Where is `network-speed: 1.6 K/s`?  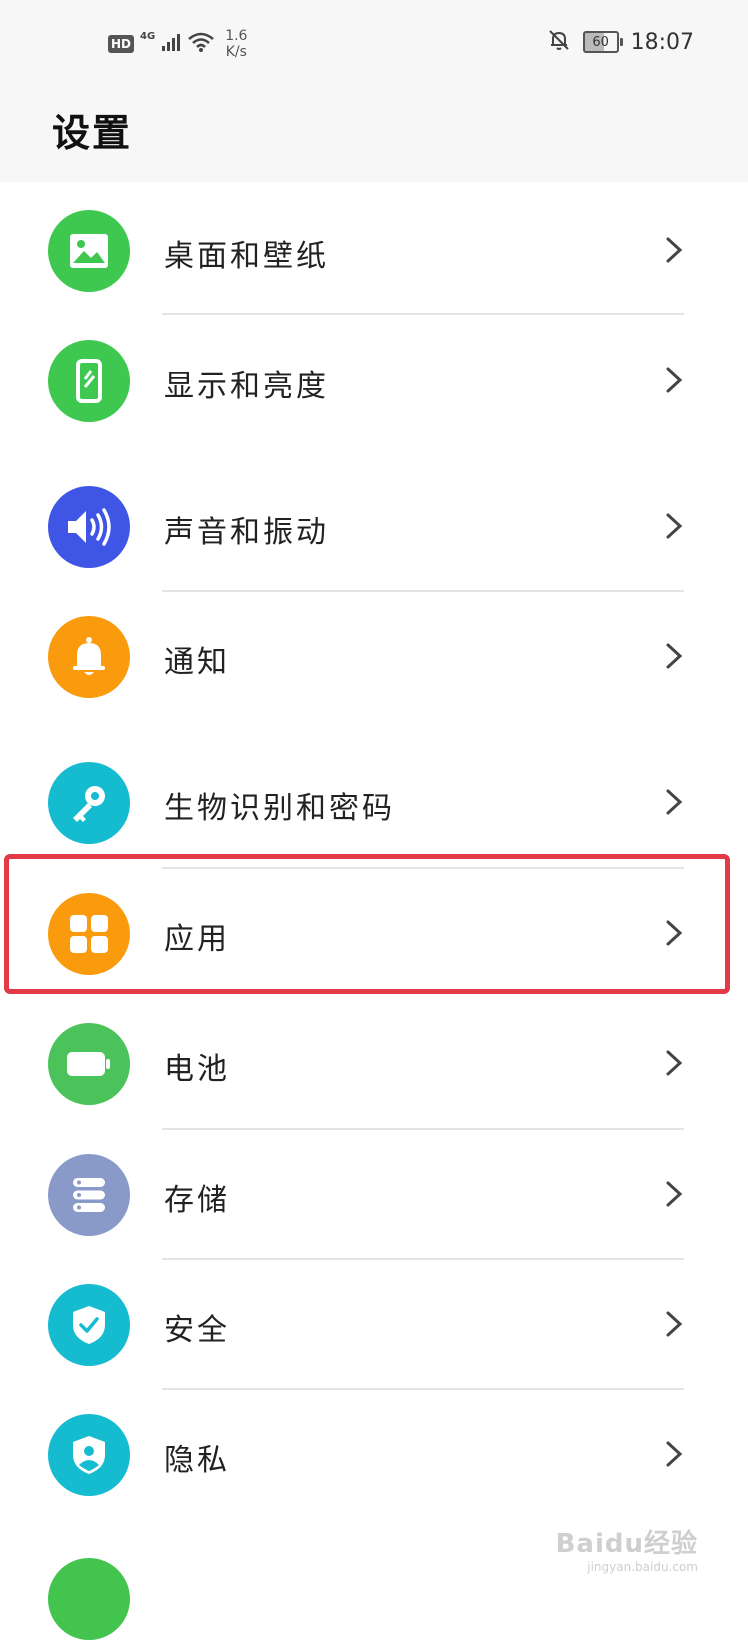 network-speed: 1.6 K/s is located at coordinates (236, 44).